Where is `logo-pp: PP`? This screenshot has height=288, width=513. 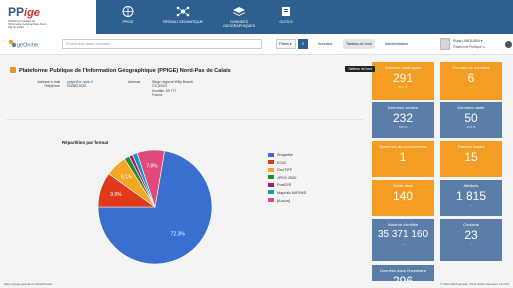
logo-pp: PP is located at coordinates (16, 12).